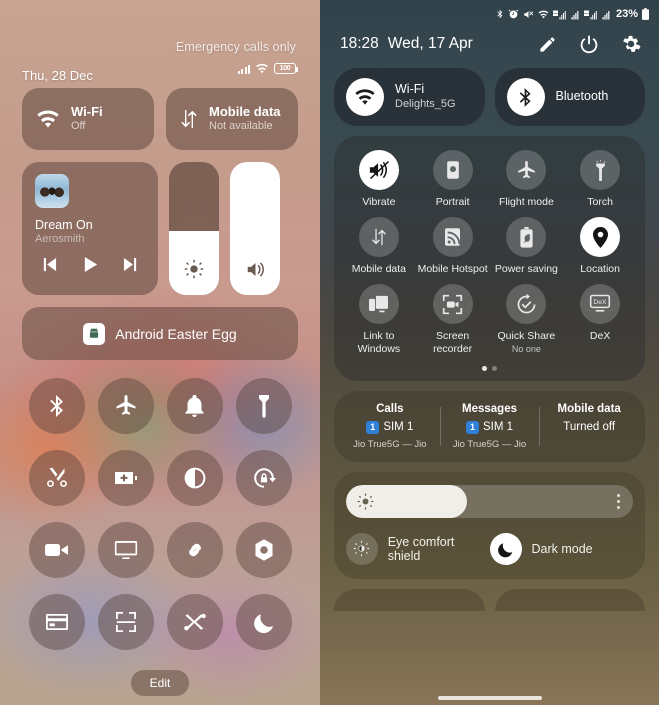 This screenshot has width=659, height=705. What do you see at coordinates (125, 406) in the screenshot?
I see `toggle-airplane-mode` at bounding box center [125, 406].